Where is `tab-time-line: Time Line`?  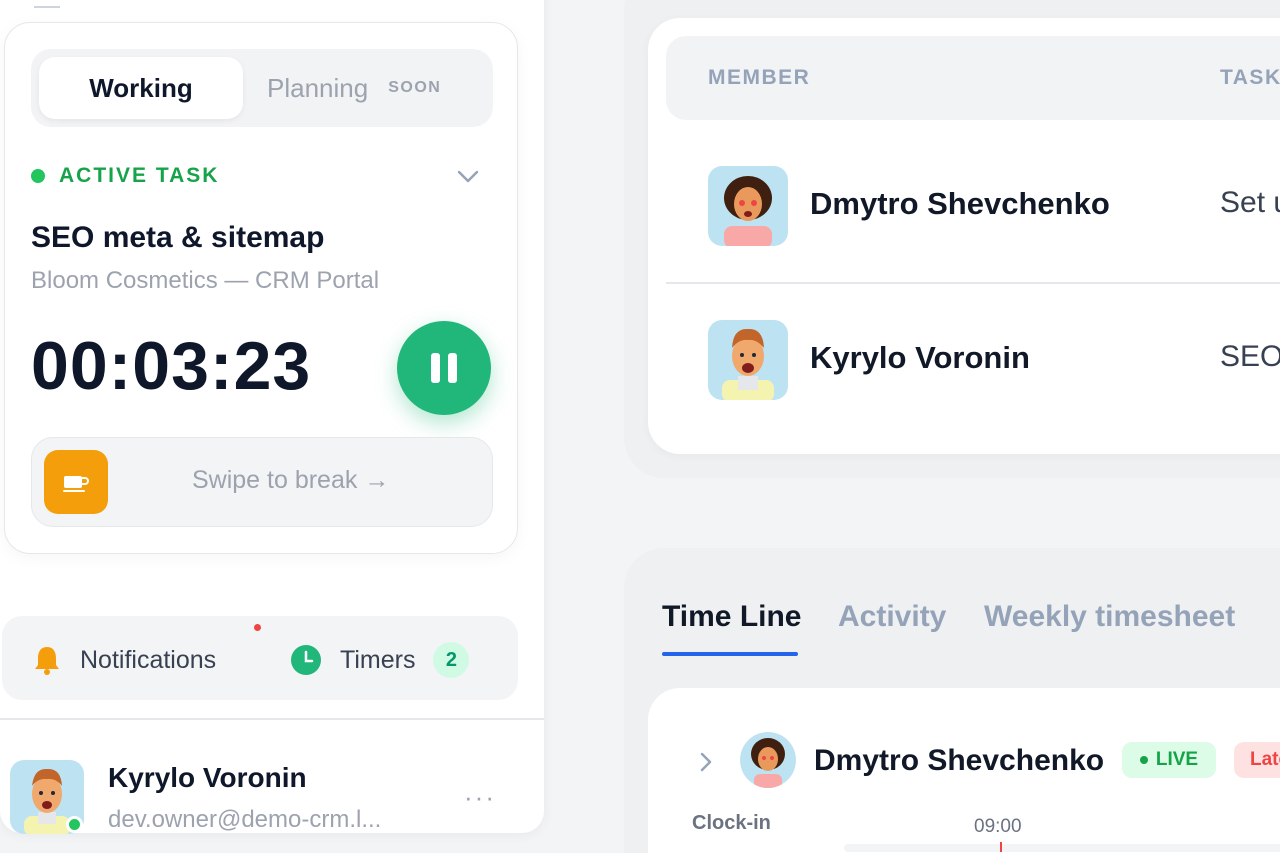 tab-time-line: Time Line is located at coordinates (731, 617).